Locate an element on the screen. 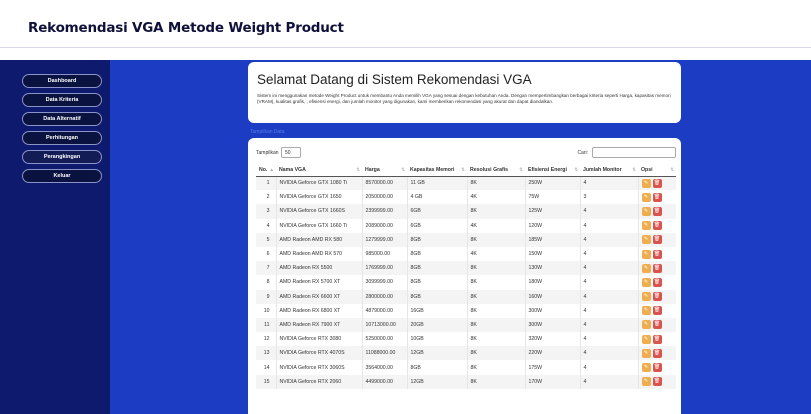  cell-no: 5 is located at coordinates (266, 239).